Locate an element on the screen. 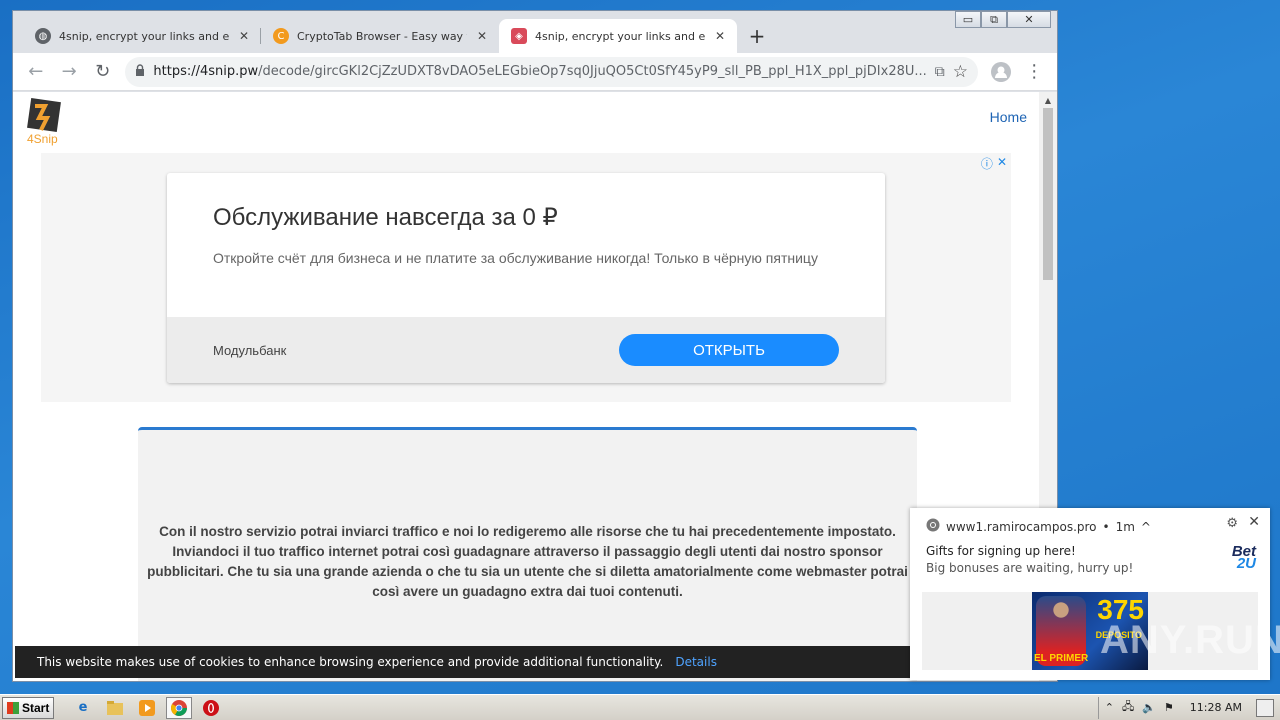 The height and width of the screenshot is (720, 1280). taskbar: Start e ⌃ 🖧 🔈 ⚑ 11:28 AM is located at coordinates (640, 707).